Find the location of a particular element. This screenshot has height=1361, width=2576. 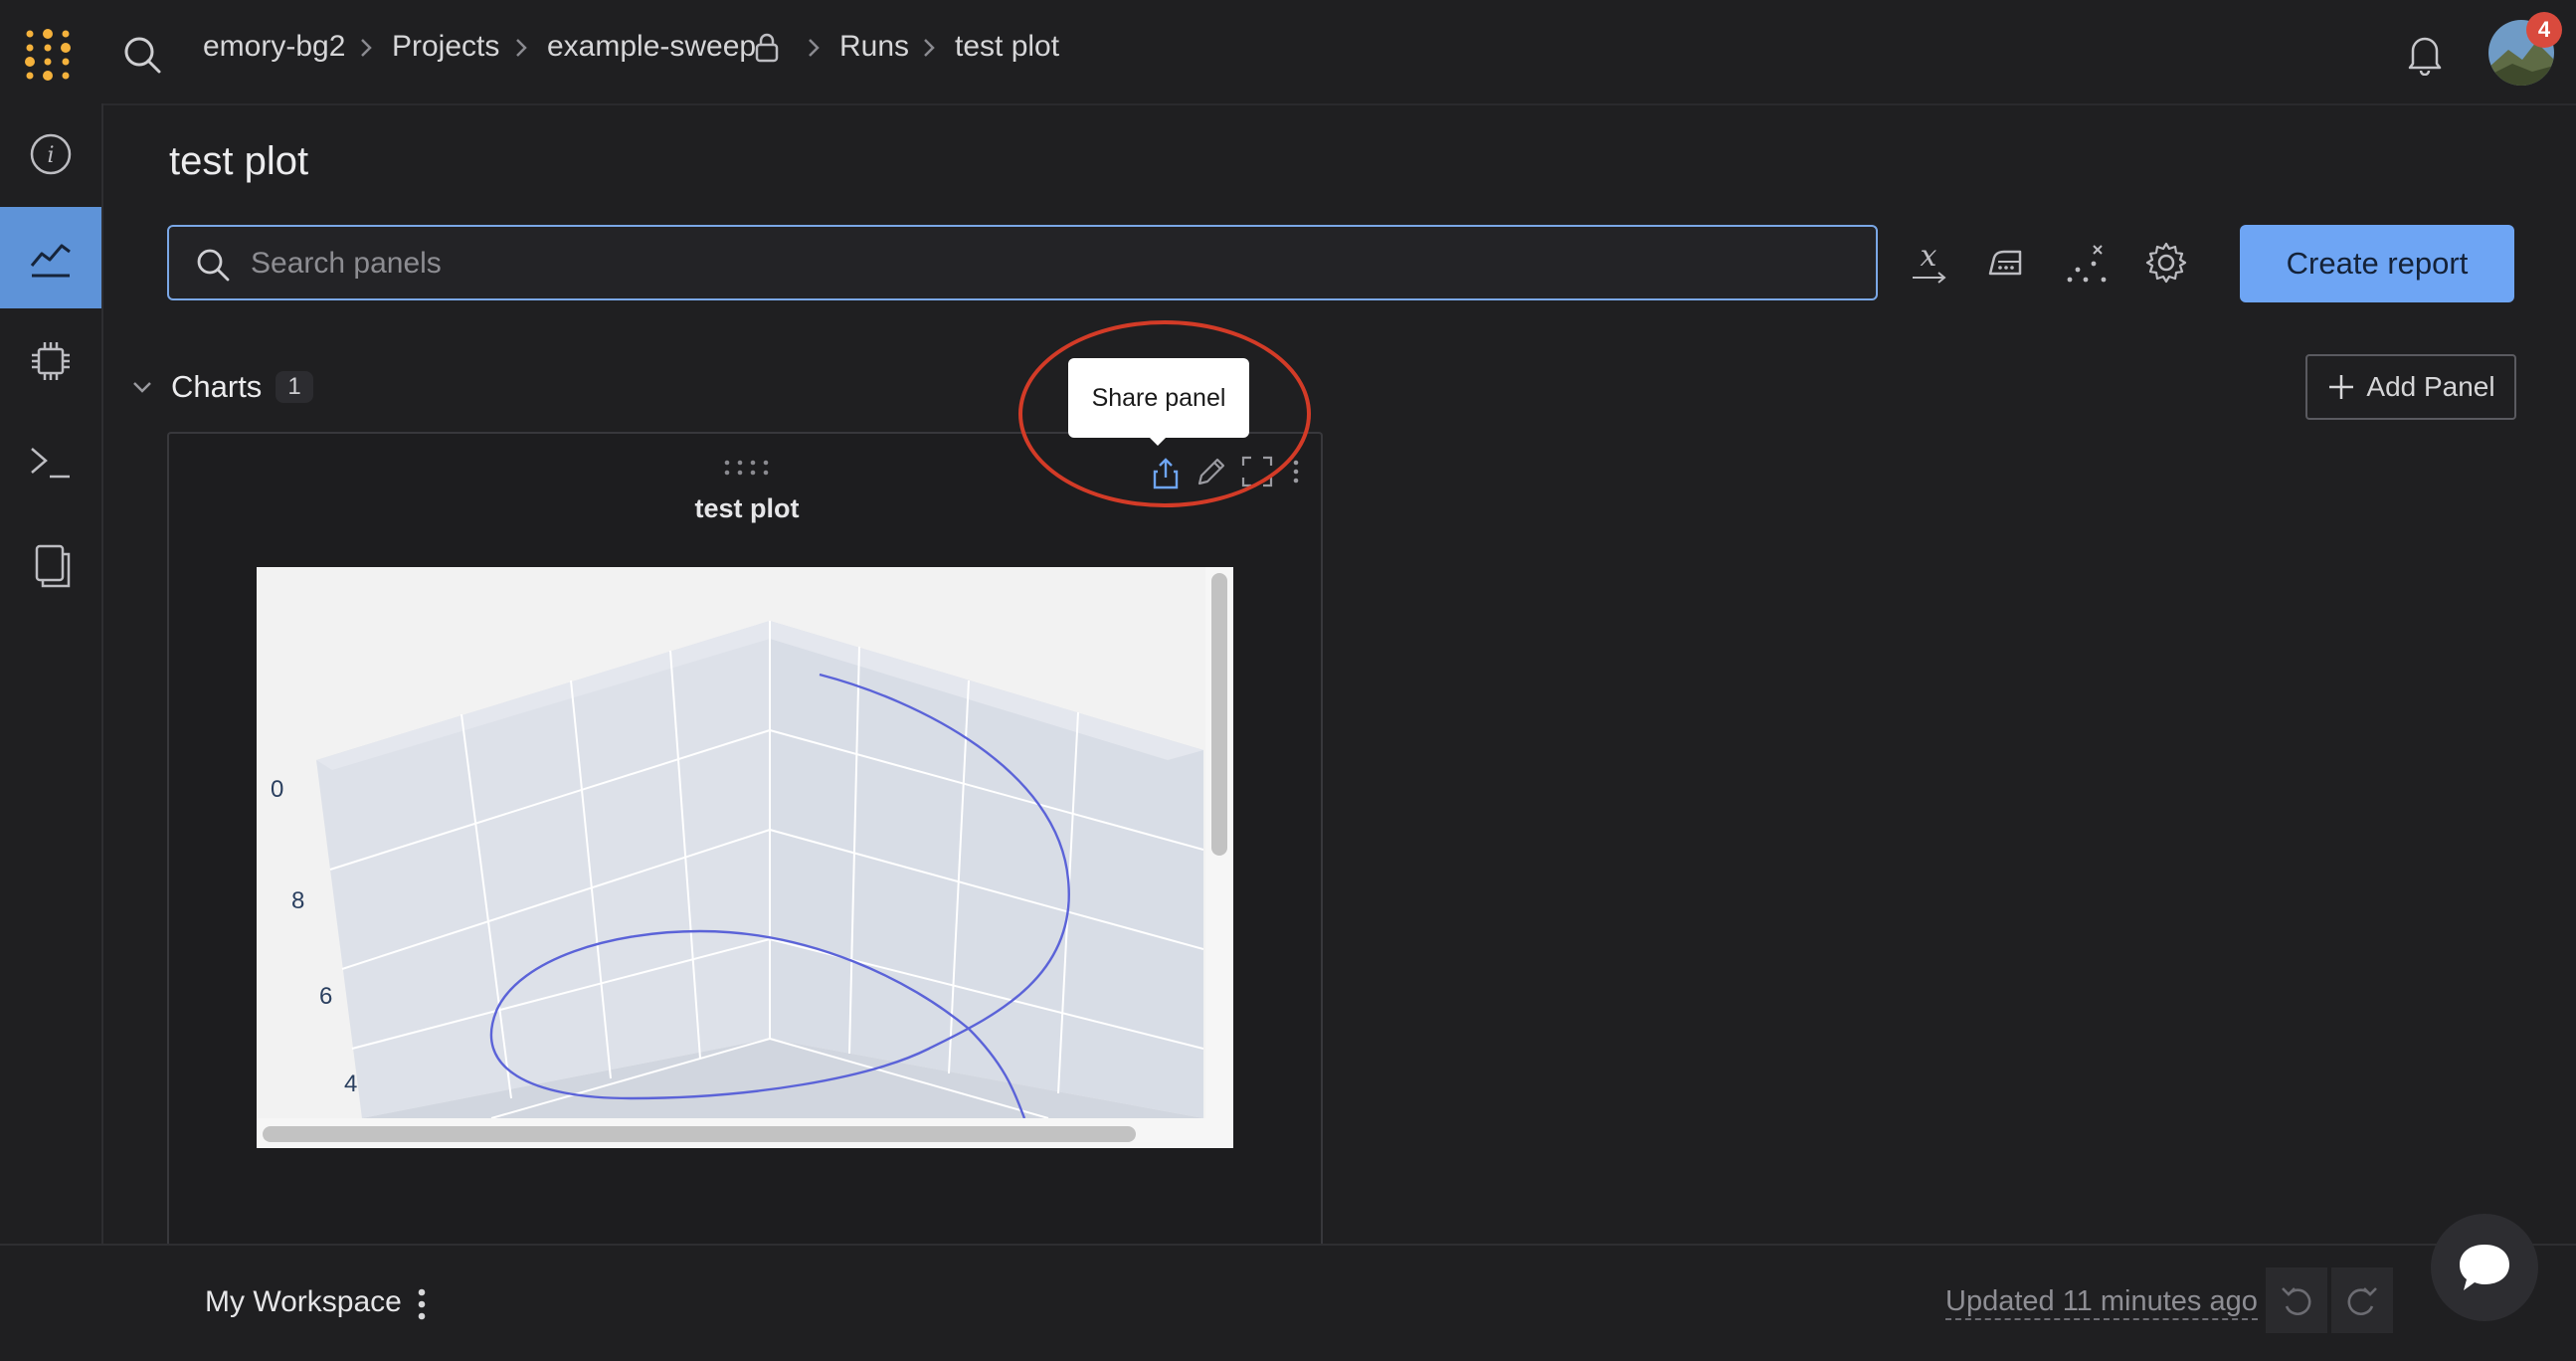

plus-icon is located at coordinates (2341, 387).